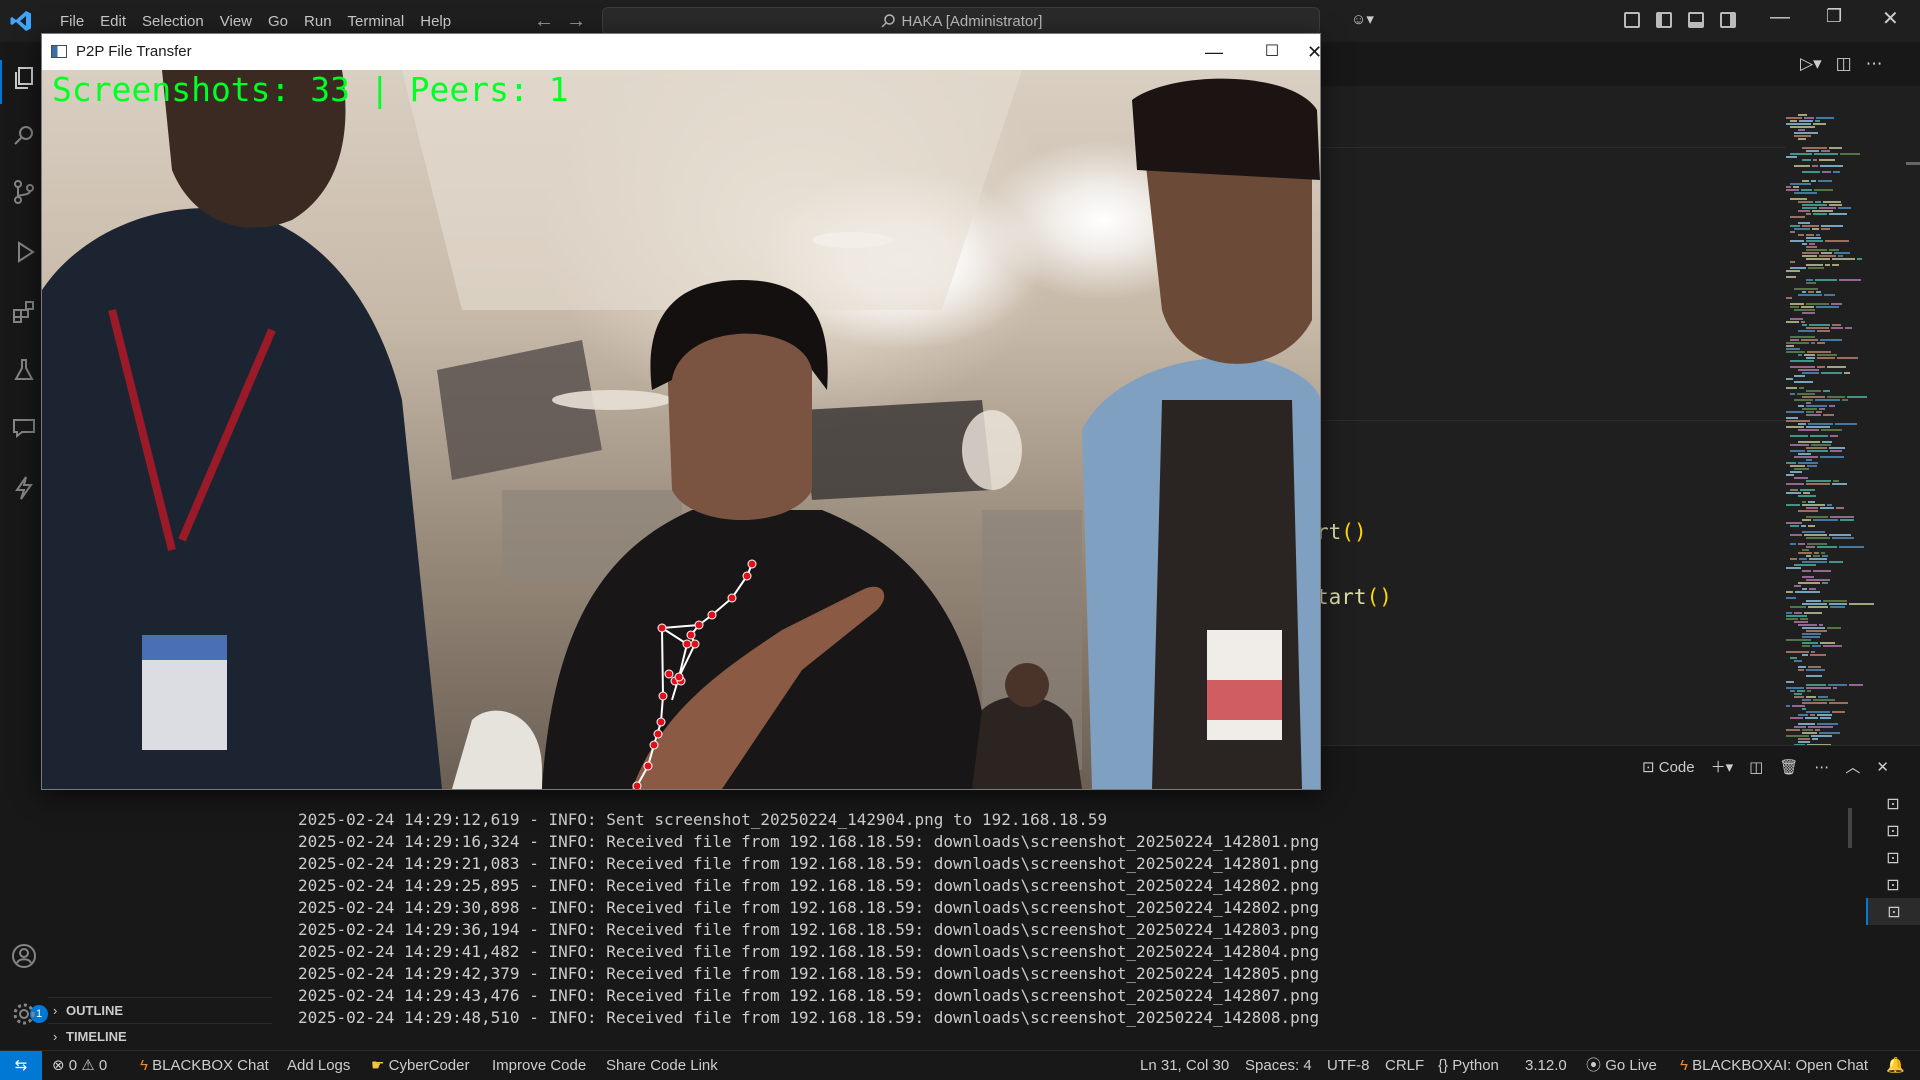 The image size is (1920, 1080). I want to click on menu-file: File, so click(72, 21).